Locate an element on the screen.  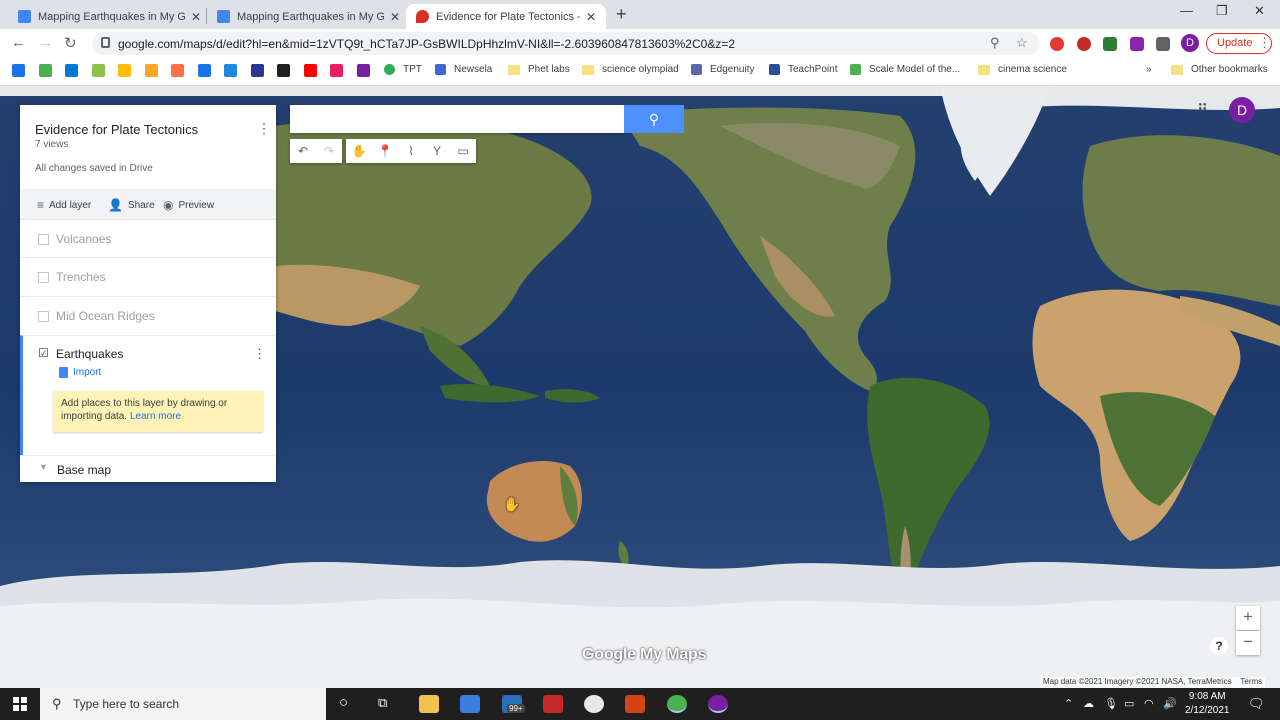
add-marker-icon: 📍 is located at coordinates (385, 151).